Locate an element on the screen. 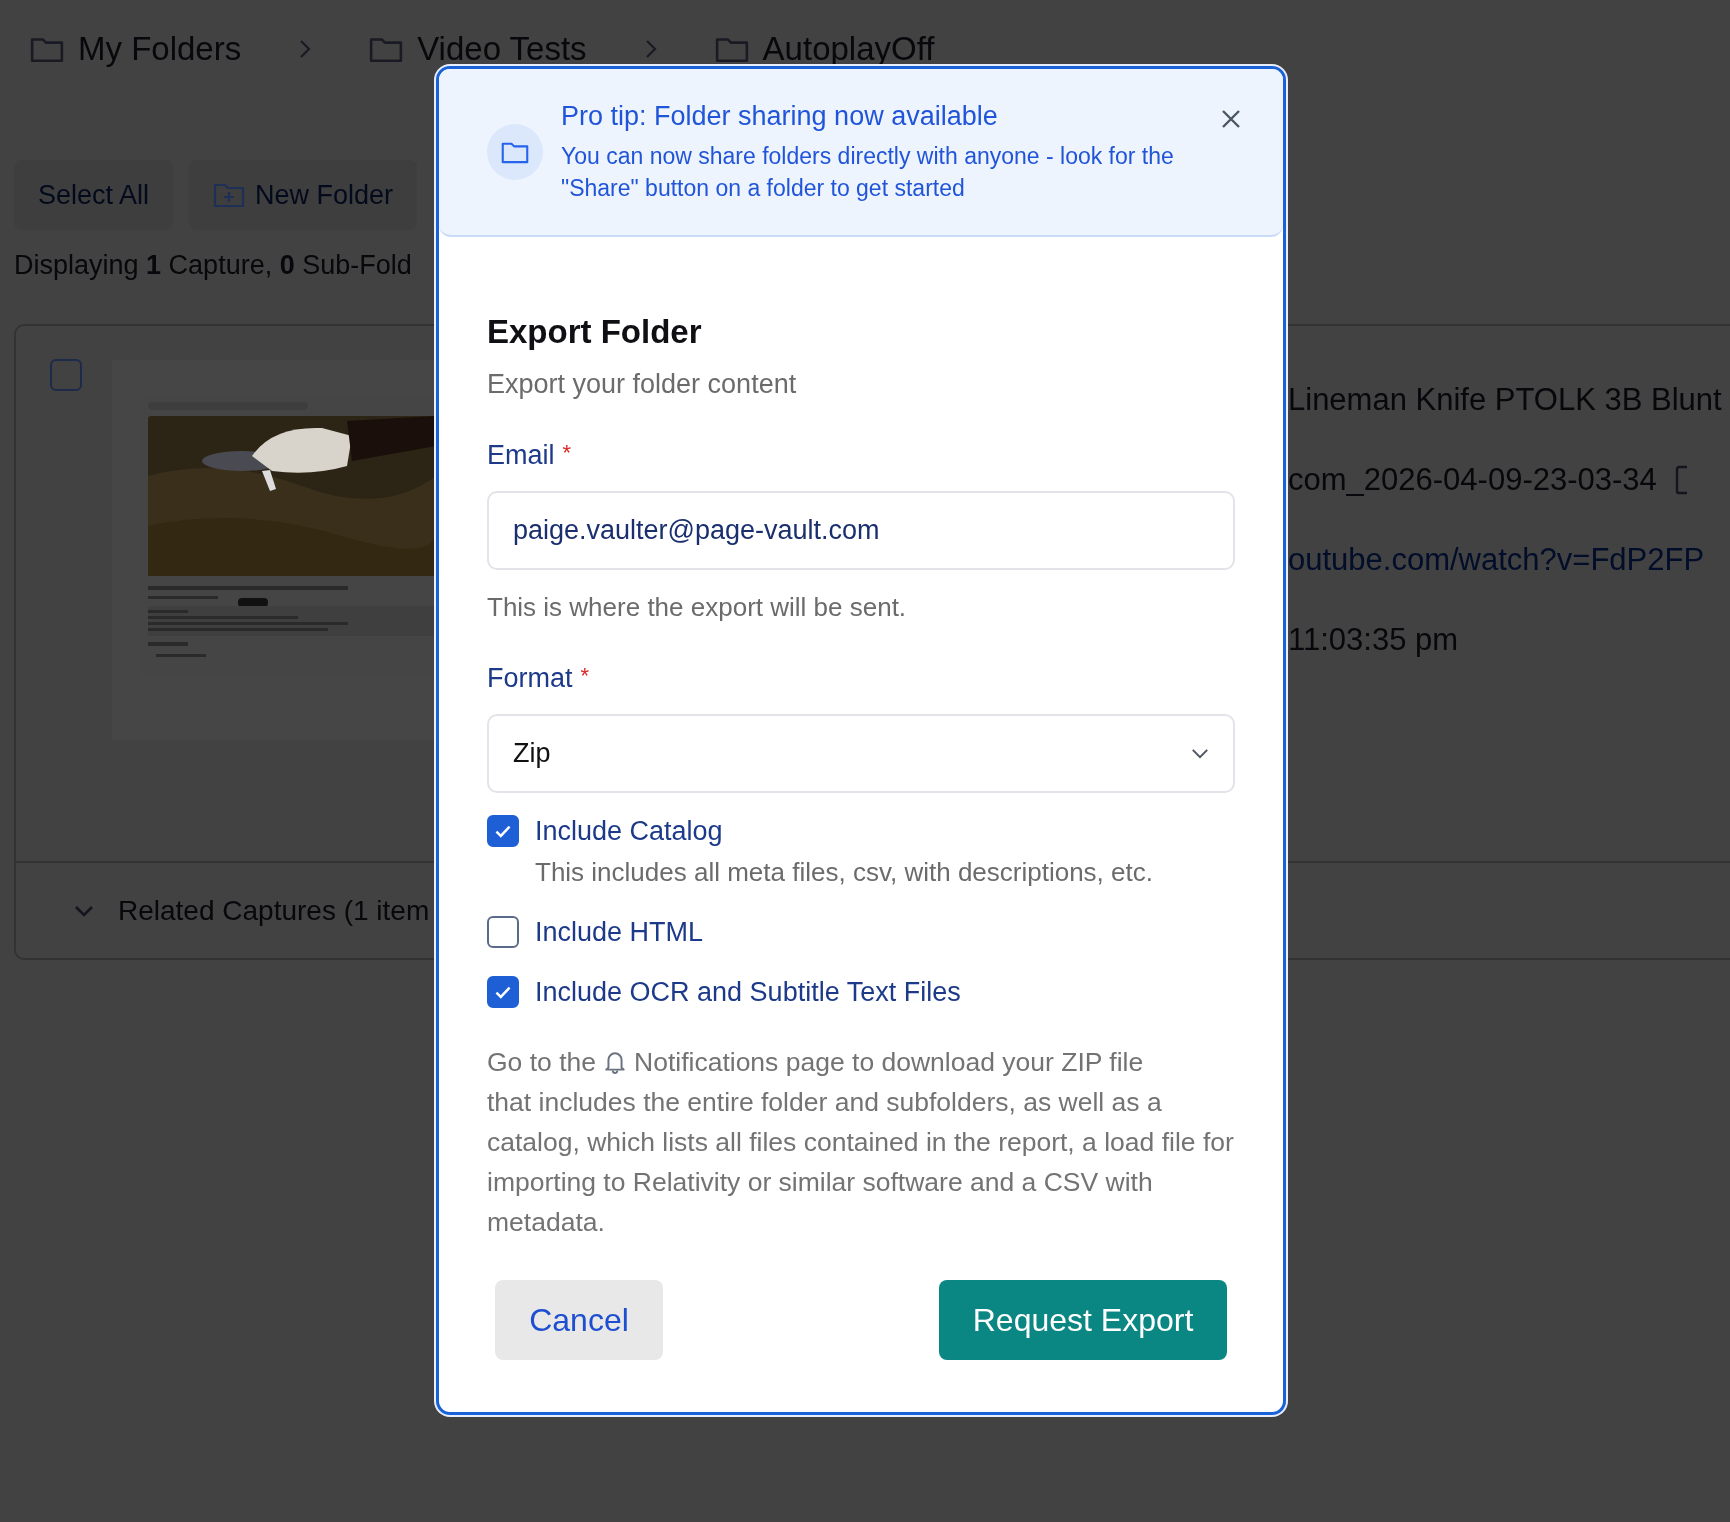 The width and height of the screenshot is (1730, 1522). note-text: that includes the entire folder and subfolders, as well as a catalog, which lists all files contained in the report, a load file for importing to Relativity or similar software and a CSV with metadata. is located at coordinates (861, 1162).